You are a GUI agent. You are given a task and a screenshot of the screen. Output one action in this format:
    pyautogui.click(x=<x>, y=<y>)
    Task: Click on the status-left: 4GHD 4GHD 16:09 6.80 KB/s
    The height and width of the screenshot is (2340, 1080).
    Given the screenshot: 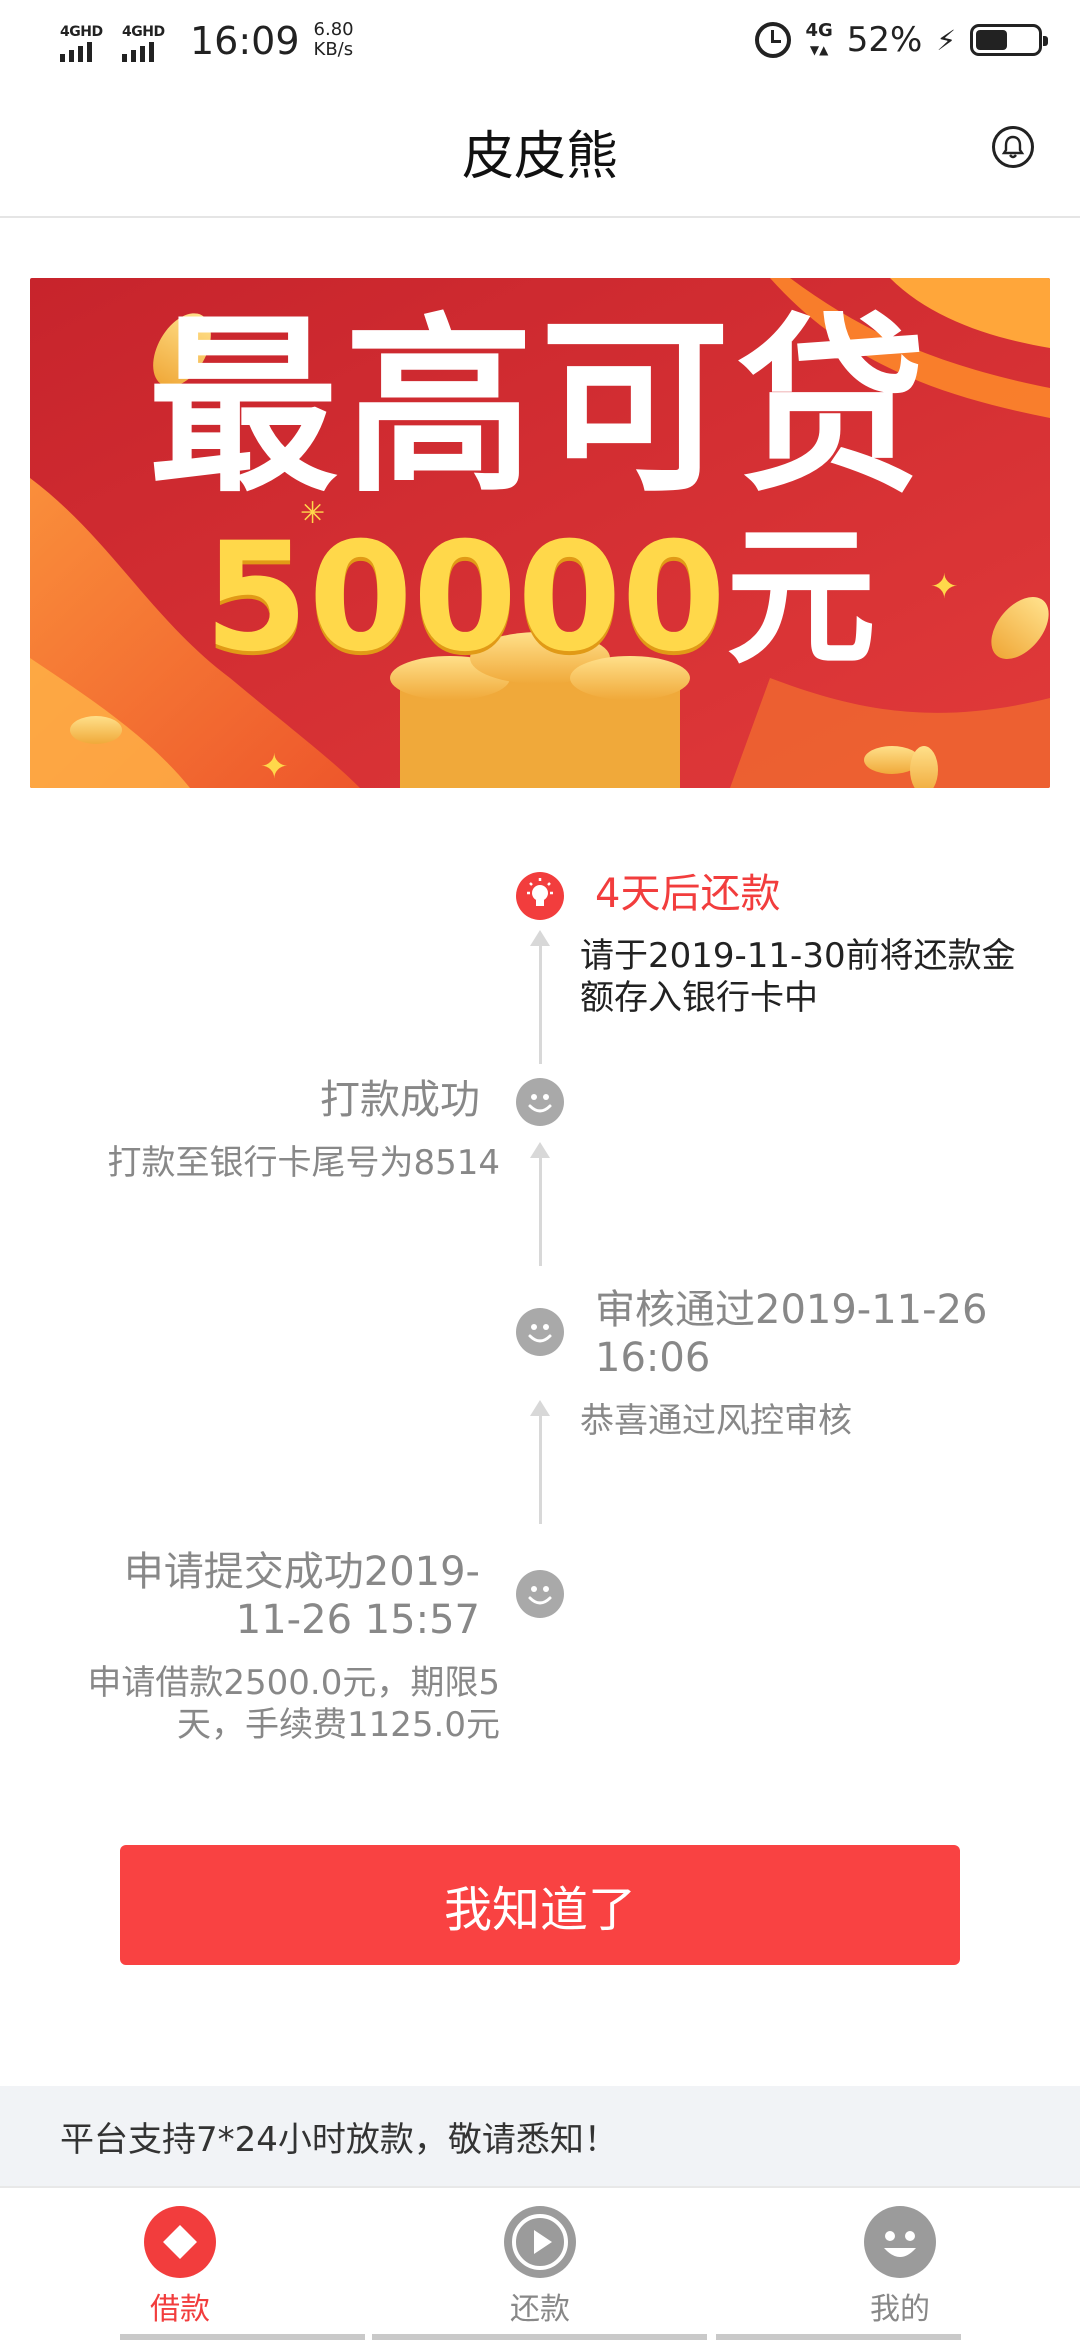 What is the action you would take?
    pyautogui.click(x=207, y=41)
    